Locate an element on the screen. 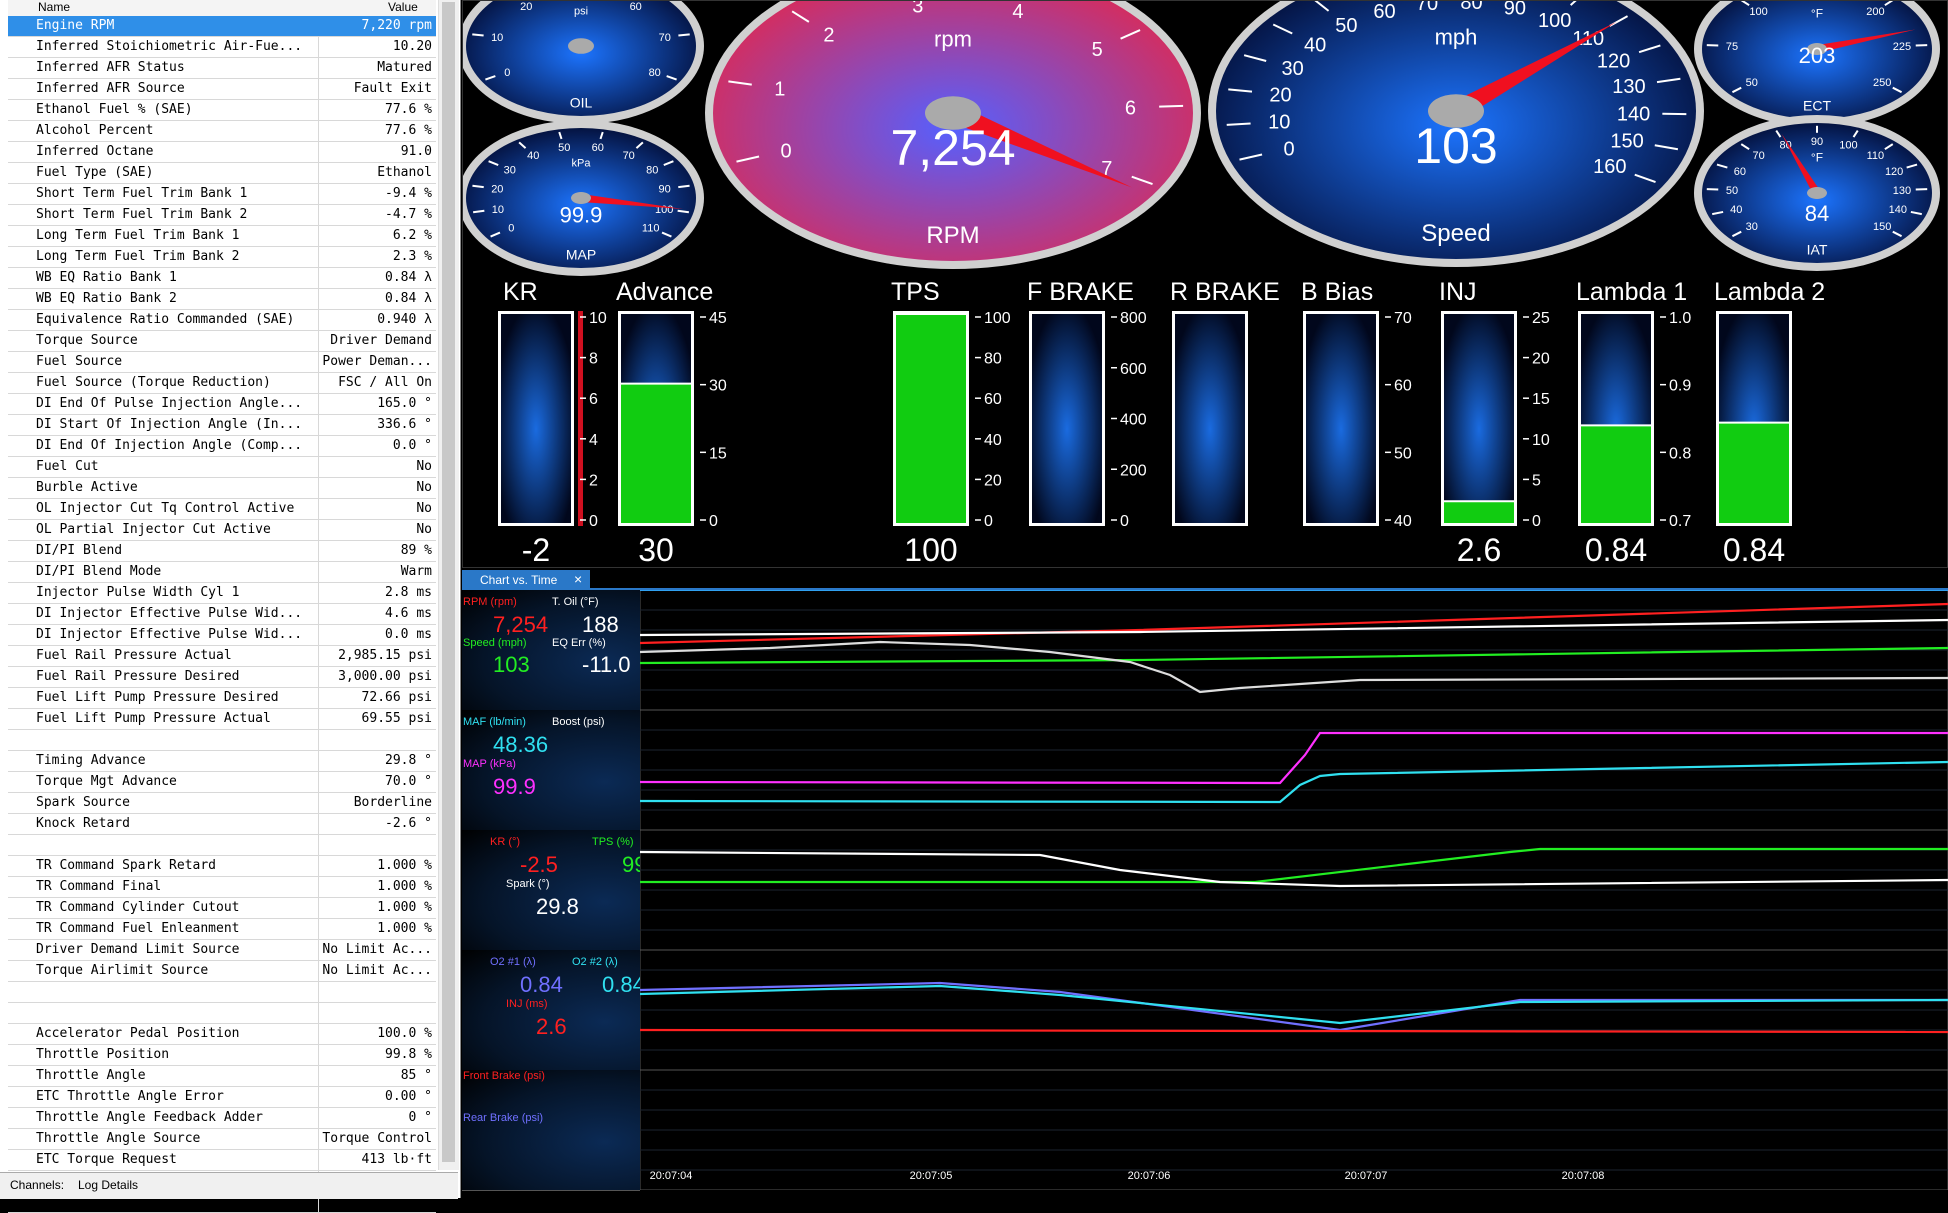 The width and height of the screenshot is (1948, 1213). channel-name: OL Partial Injector Cut Active is located at coordinates (177, 529).